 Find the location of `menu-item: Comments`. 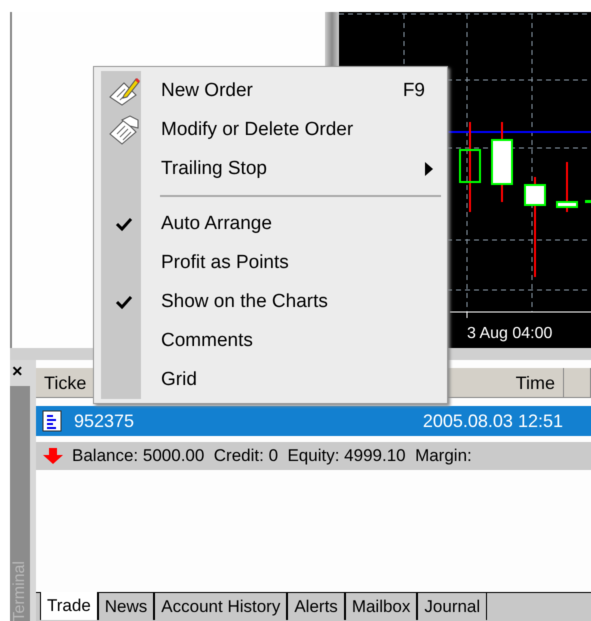

menu-item: Comments is located at coordinates (270, 340).